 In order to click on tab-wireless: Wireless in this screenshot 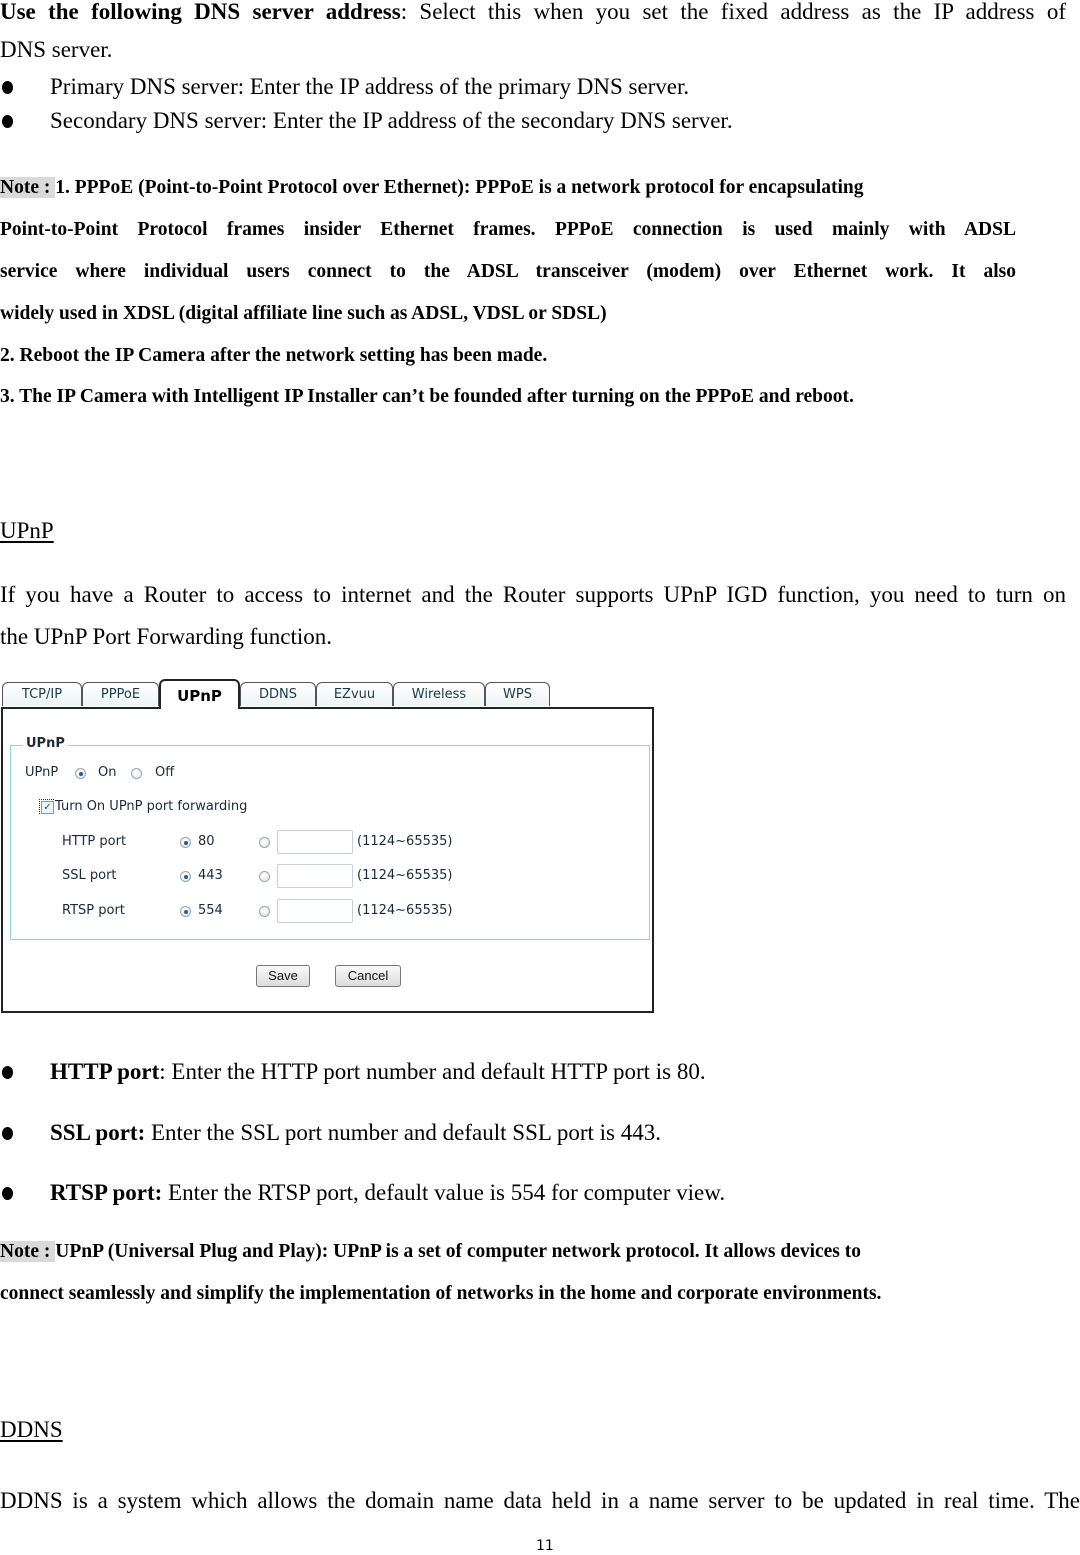, I will do `click(439, 694)`.